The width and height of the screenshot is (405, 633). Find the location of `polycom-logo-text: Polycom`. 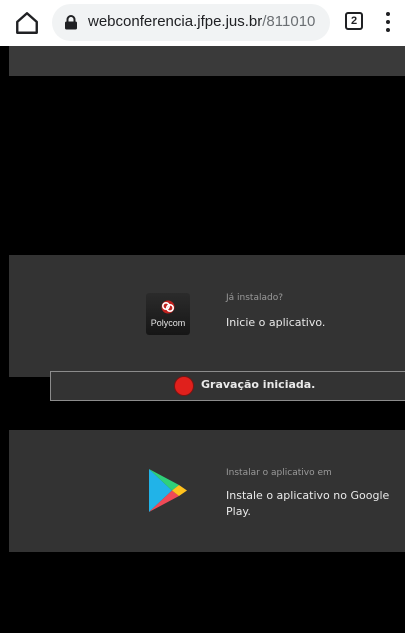

polycom-logo-text: Polycom is located at coordinates (168, 323).